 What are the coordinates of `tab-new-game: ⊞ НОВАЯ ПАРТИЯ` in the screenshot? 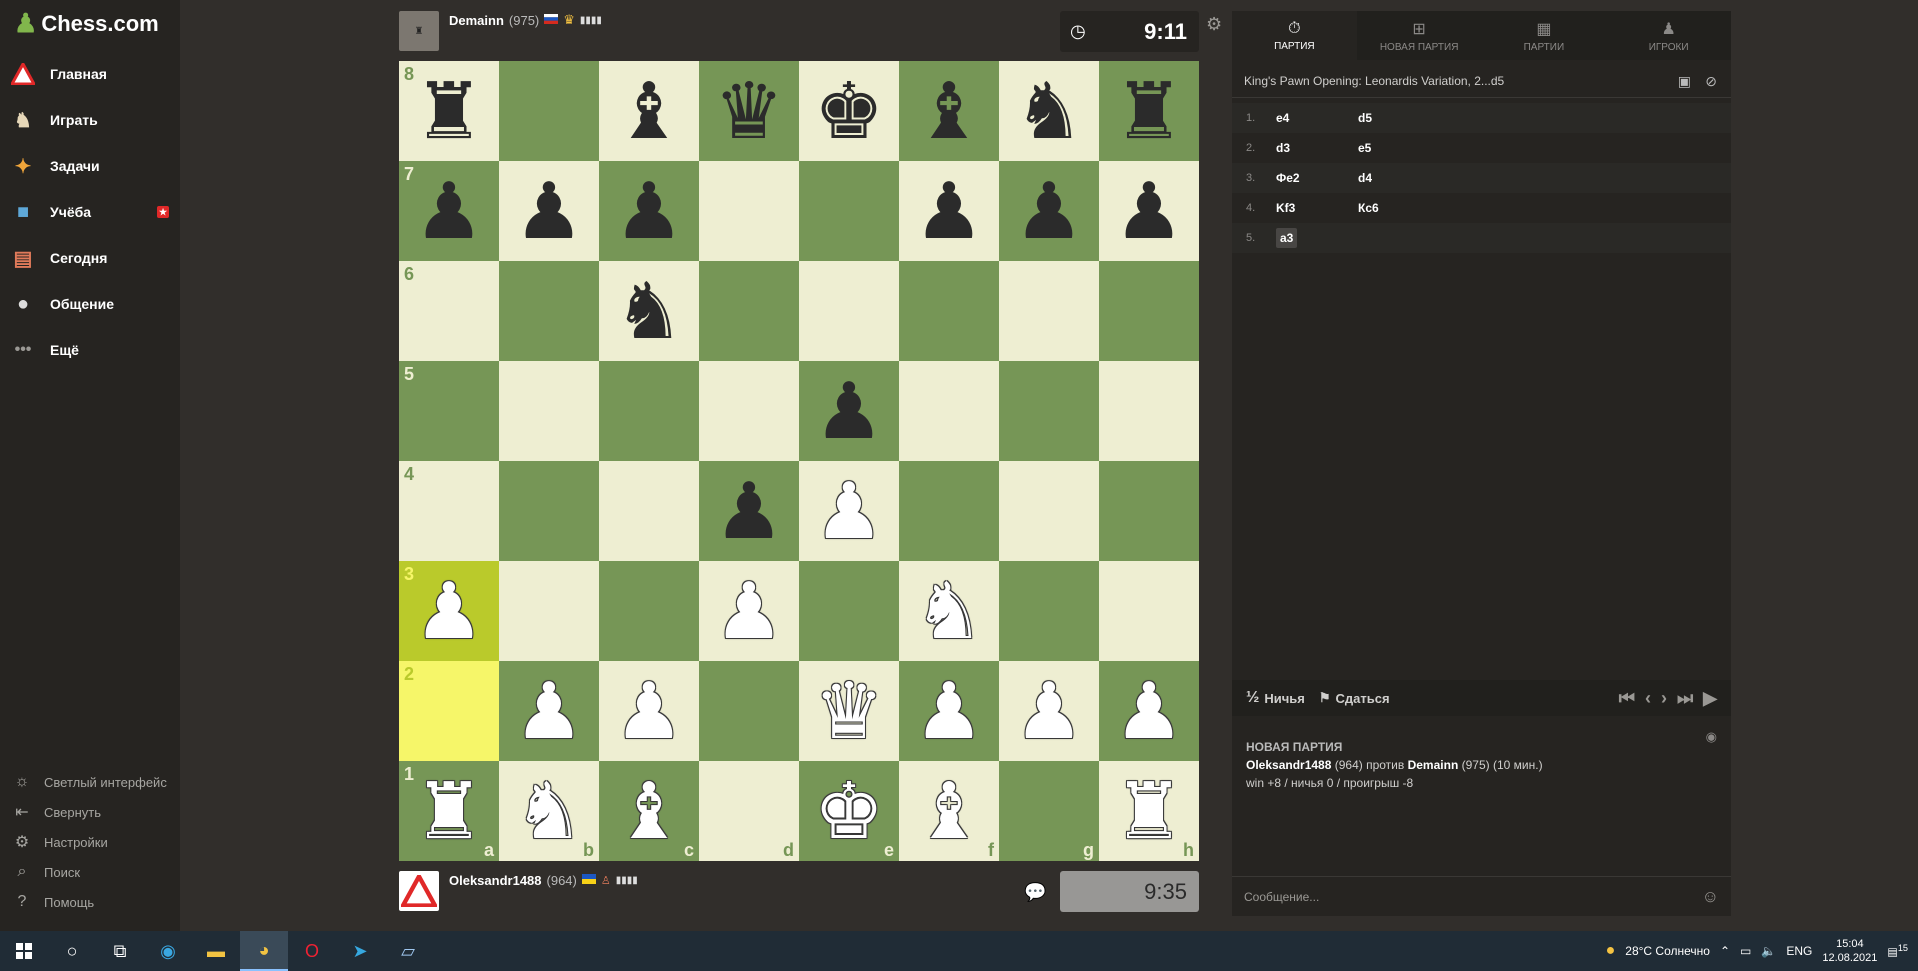 It's located at (1419, 35).